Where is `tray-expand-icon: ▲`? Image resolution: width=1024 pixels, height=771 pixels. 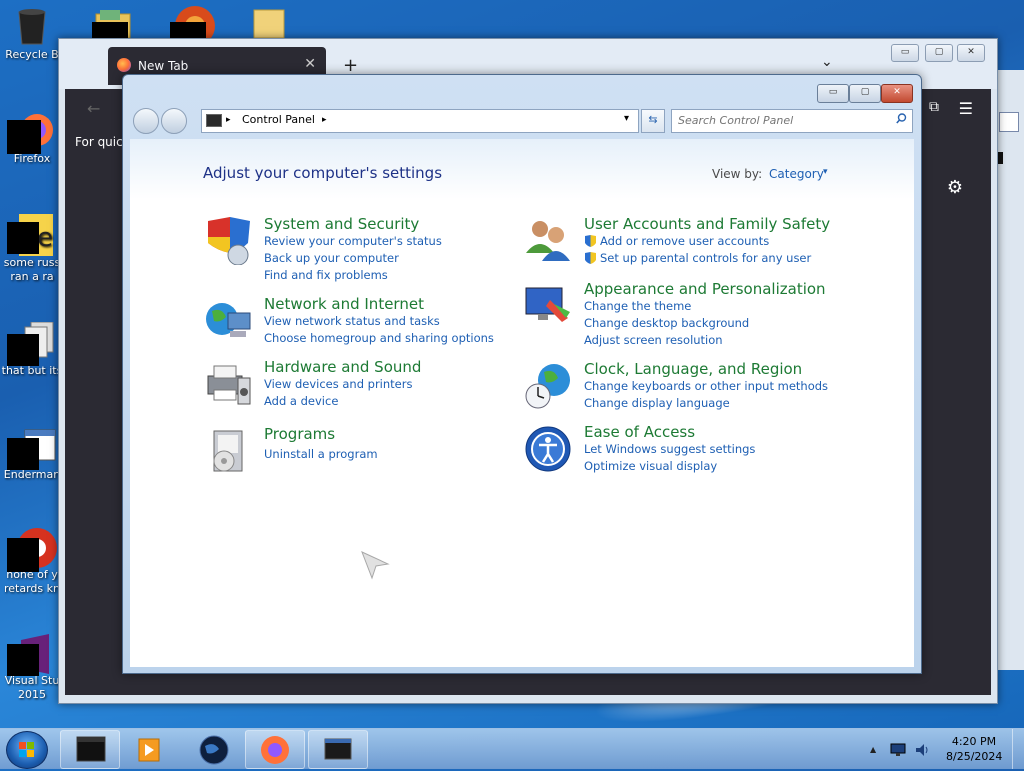 tray-expand-icon: ▲ is located at coordinates (873, 749).